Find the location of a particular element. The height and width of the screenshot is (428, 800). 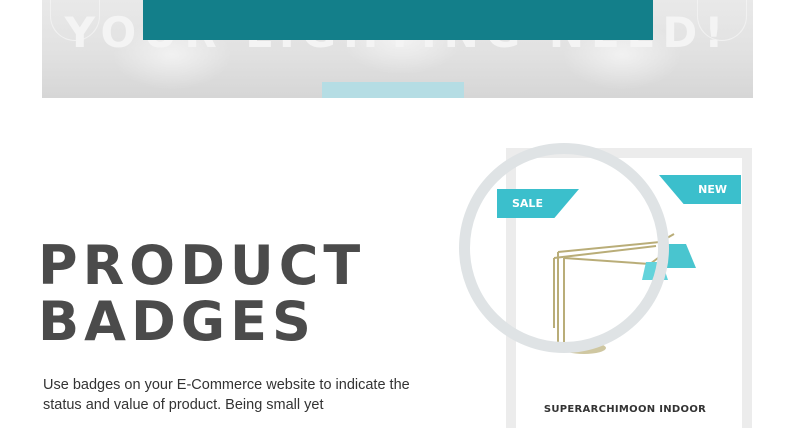

section-title-line-2: BADGES is located at coordinates (177, 321).